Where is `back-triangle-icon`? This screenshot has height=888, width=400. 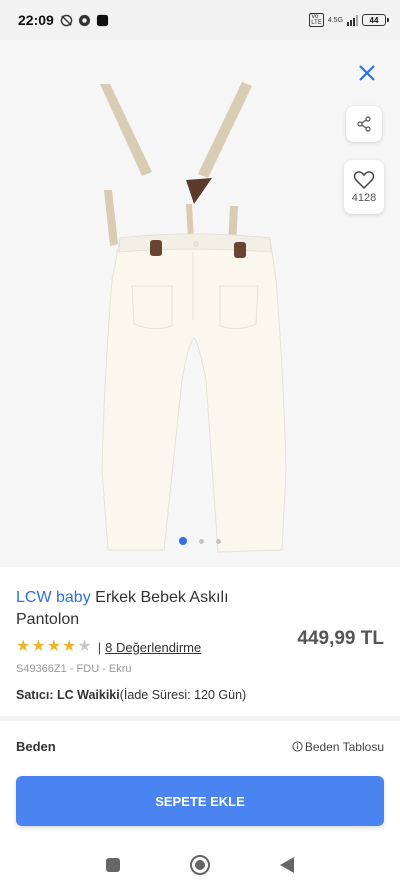 back-triangle-icon is located at coordinates (286, 865).